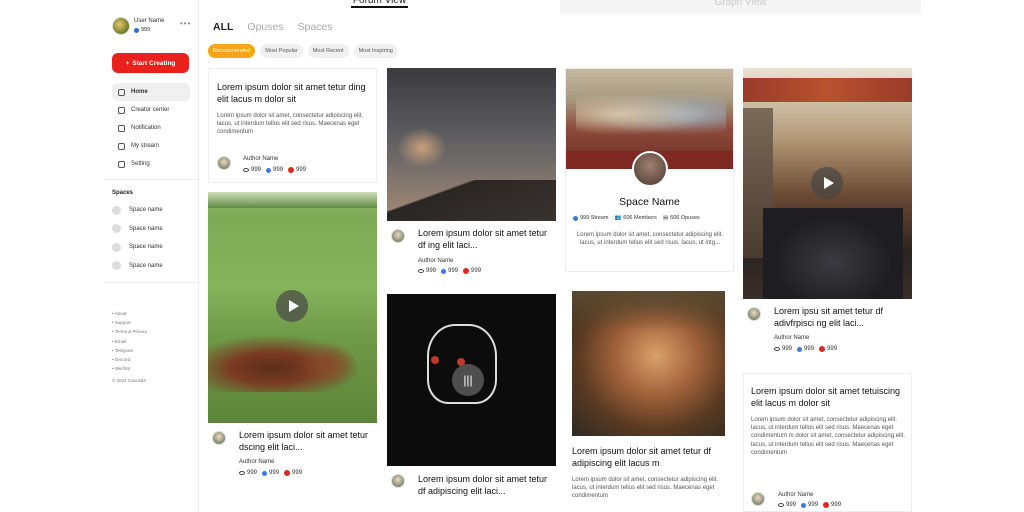  What do you see at coordinates (151, 282) in the screenshot?
I see `divider` at bounding box center [151, 282].